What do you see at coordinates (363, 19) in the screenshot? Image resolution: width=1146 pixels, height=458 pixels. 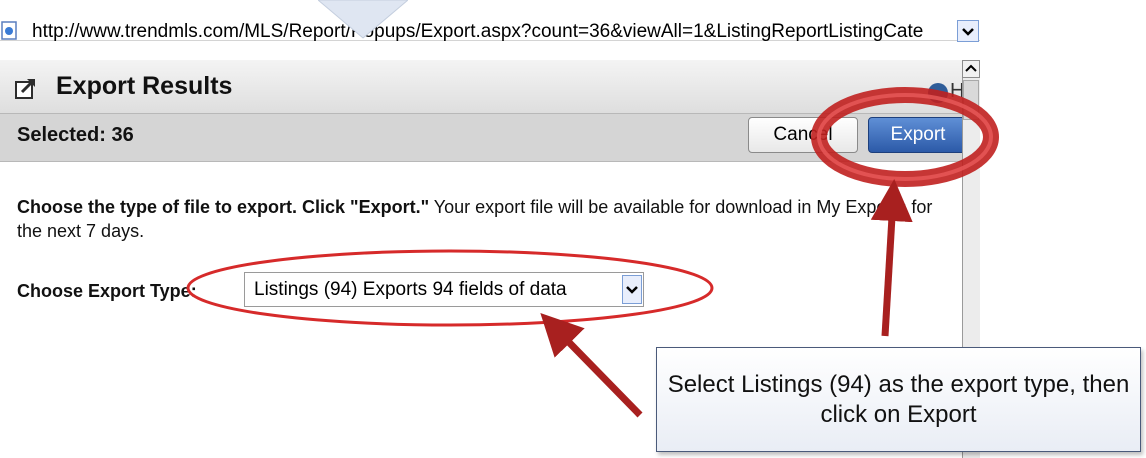 I see `callout-pointer-top` at bounding box center [363, 19].